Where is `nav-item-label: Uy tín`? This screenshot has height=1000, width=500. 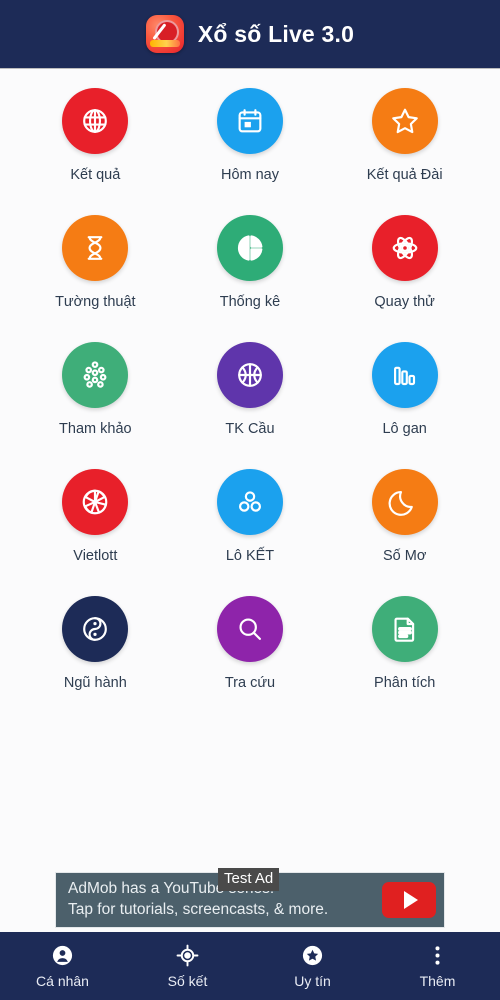 nav-item-label: Uy tín is located at coordinates (312, 981).